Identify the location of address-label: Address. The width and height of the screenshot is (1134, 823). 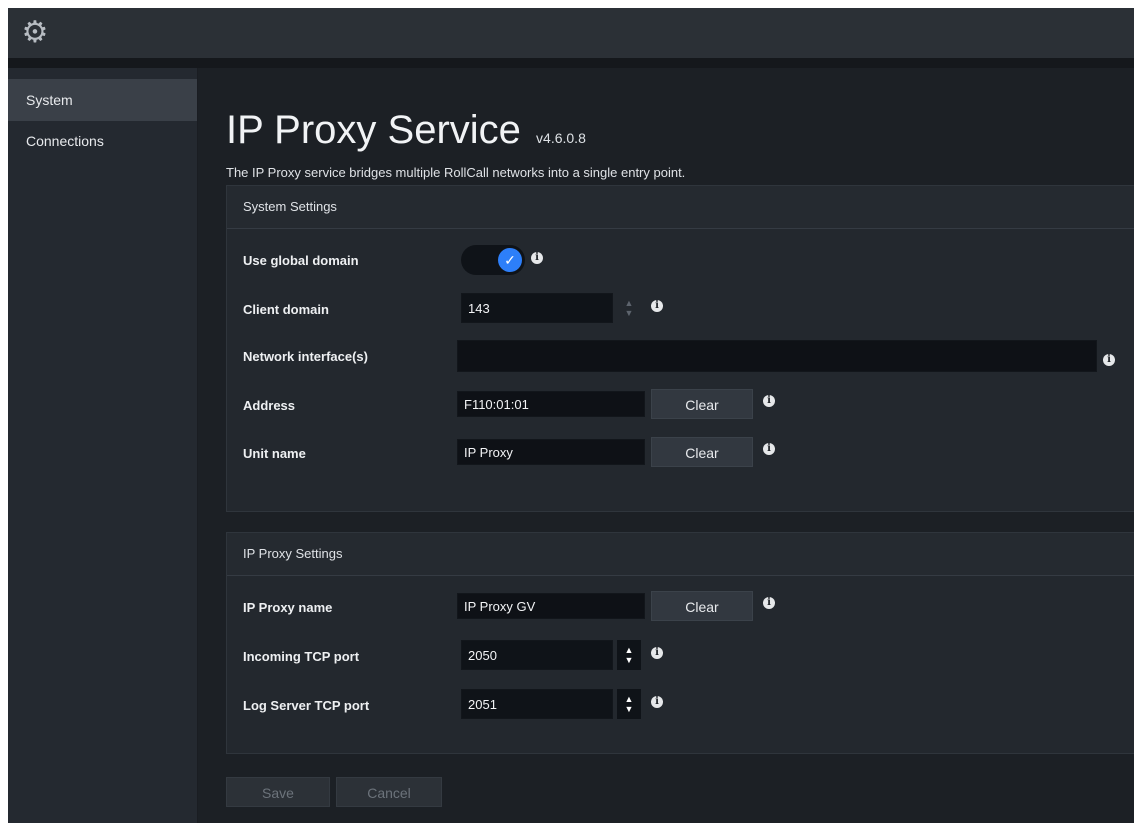
(269, 405).